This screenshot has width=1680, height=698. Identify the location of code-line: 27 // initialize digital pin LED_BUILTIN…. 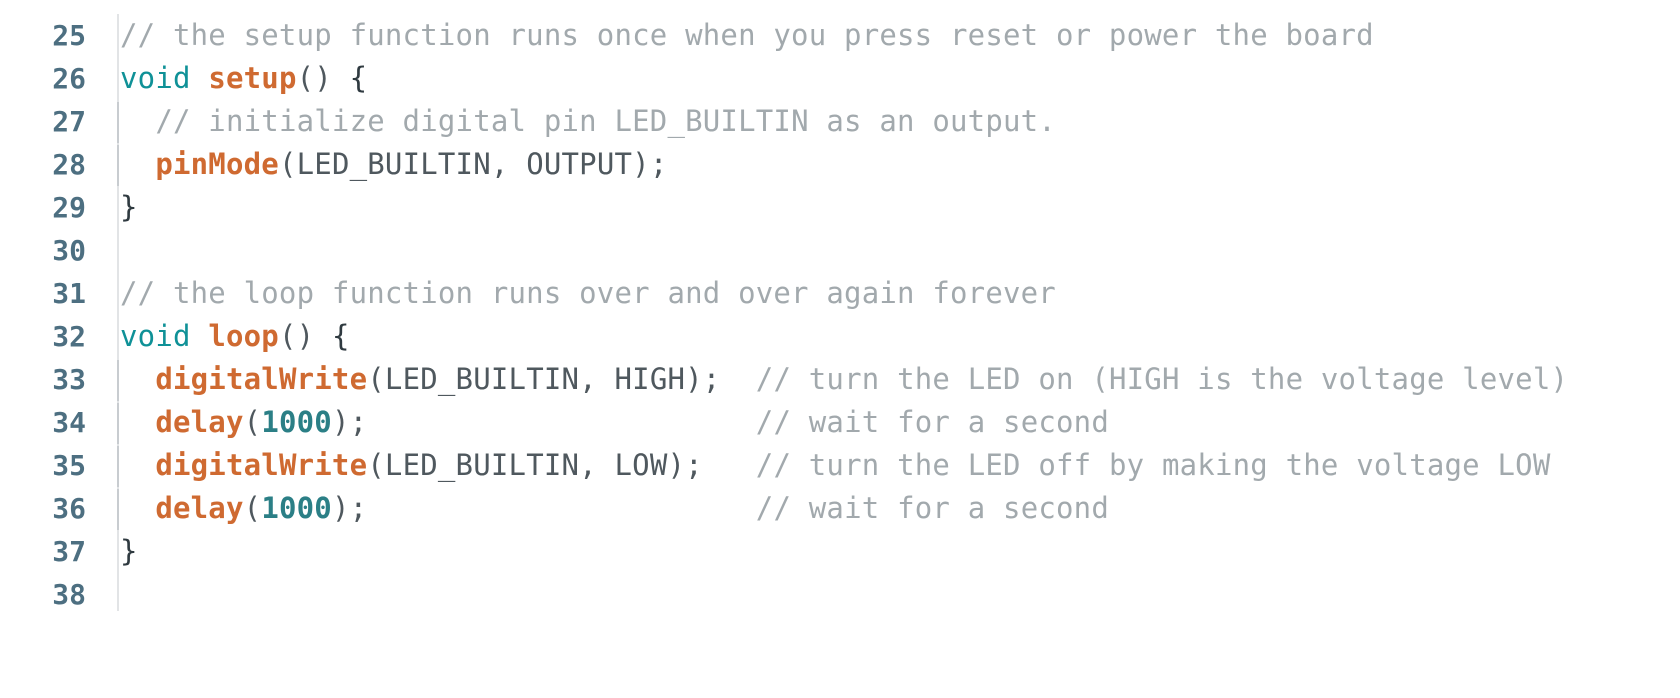
(840, 121).